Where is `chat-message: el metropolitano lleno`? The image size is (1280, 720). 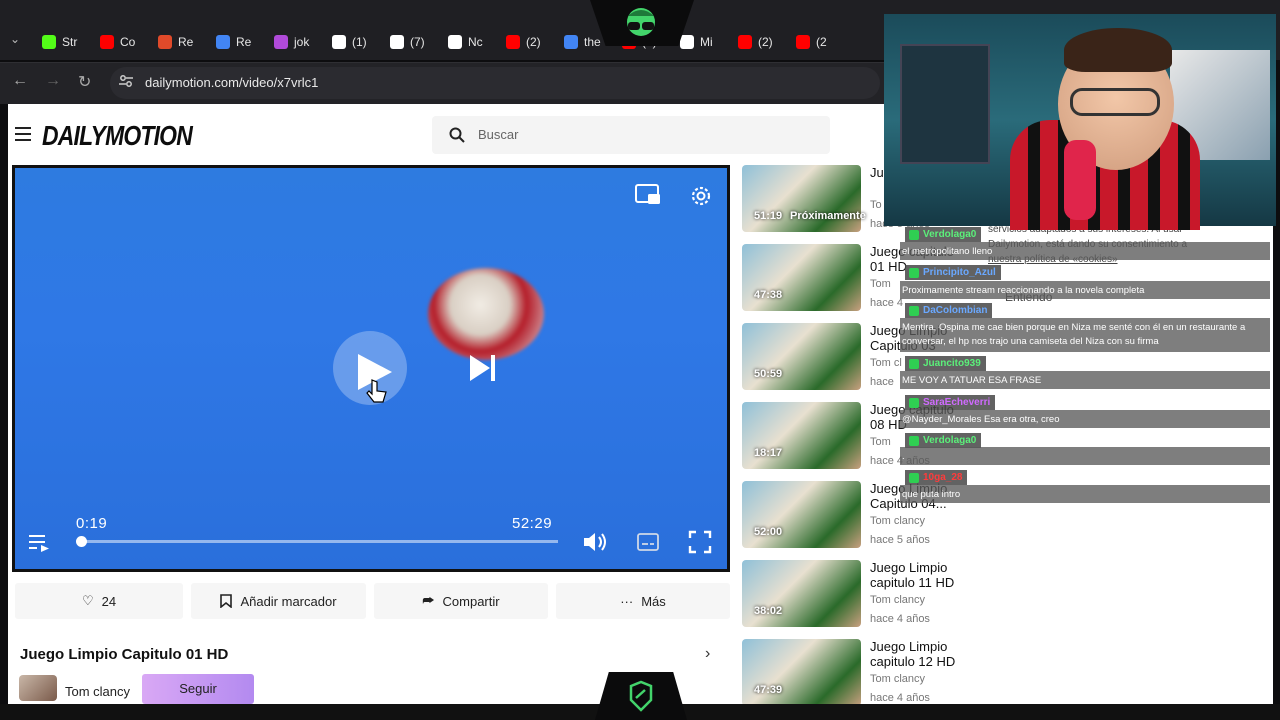
chat-message: el metropolitano lleno is located at coordinates (1085, 251).